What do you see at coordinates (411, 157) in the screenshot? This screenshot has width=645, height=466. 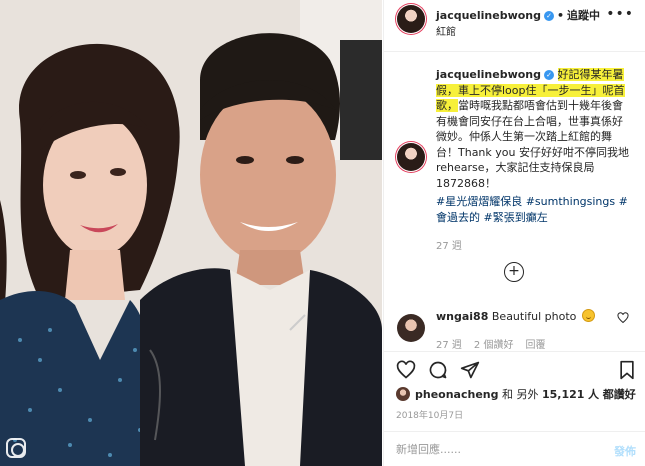 I see `caption-avatar` at bounding box center [411, 157].